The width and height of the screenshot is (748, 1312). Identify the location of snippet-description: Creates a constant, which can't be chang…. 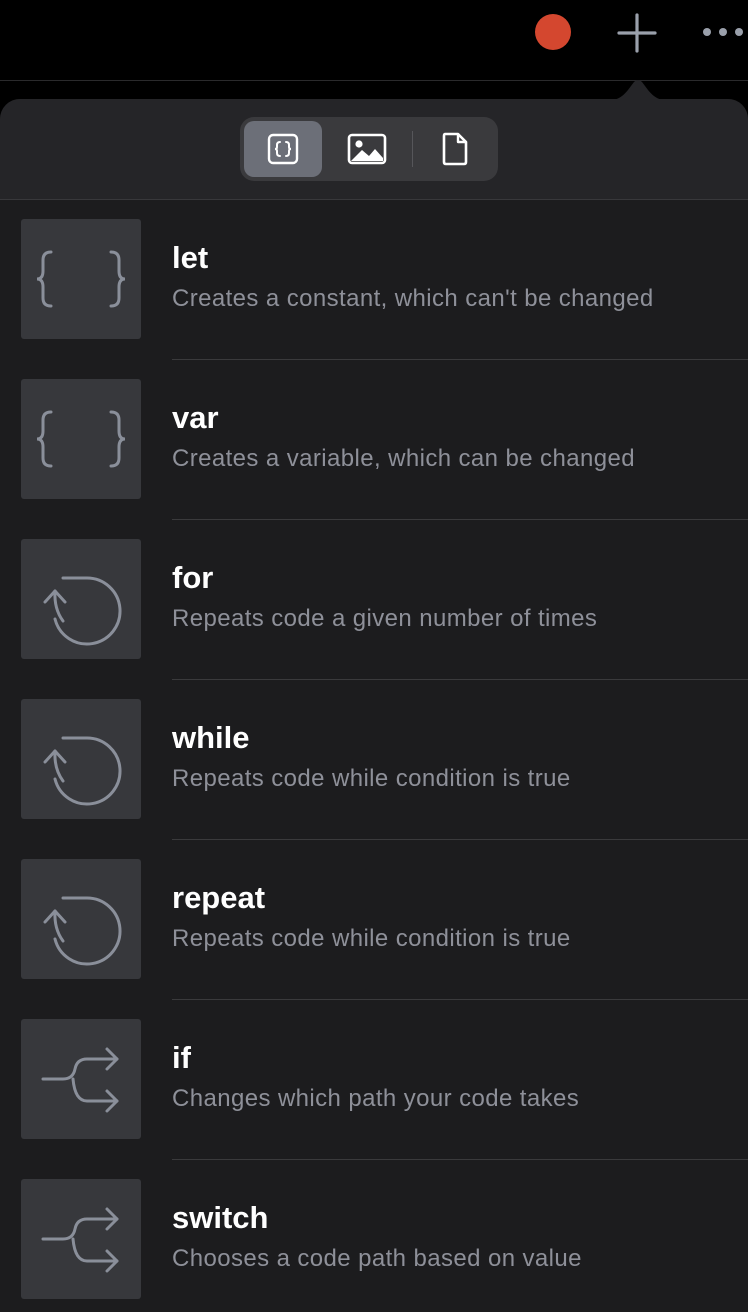
(413, 298).